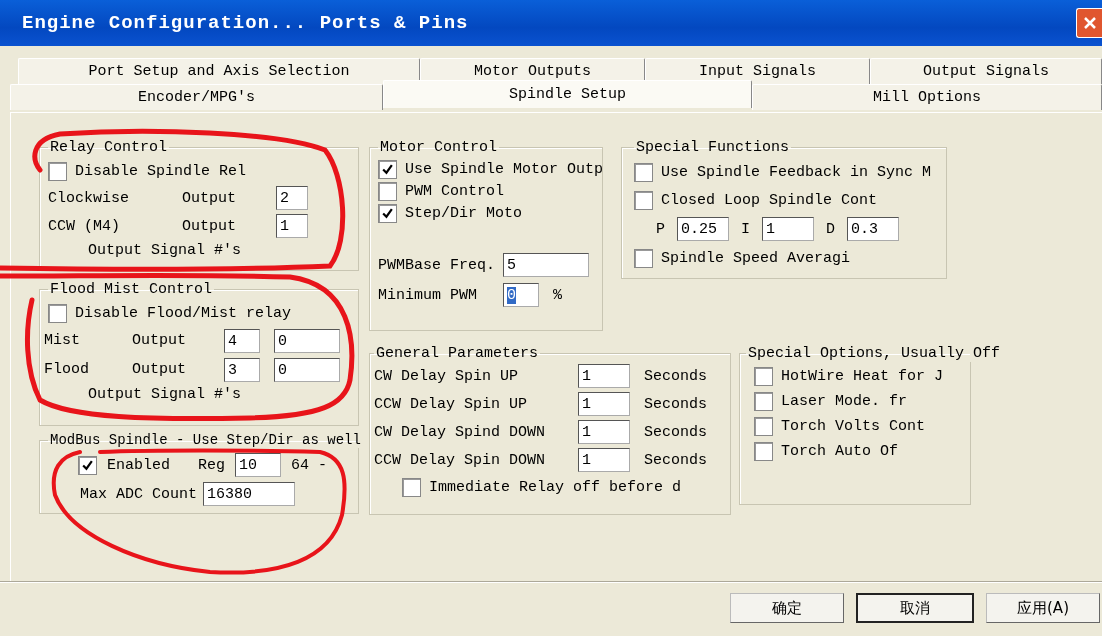 Image resolution: width=1102 pixels, height=636 pixels. Describe the element at coordinates (84, 226) in the screenshot. I see `output-name: CCW (M4)` at that location.